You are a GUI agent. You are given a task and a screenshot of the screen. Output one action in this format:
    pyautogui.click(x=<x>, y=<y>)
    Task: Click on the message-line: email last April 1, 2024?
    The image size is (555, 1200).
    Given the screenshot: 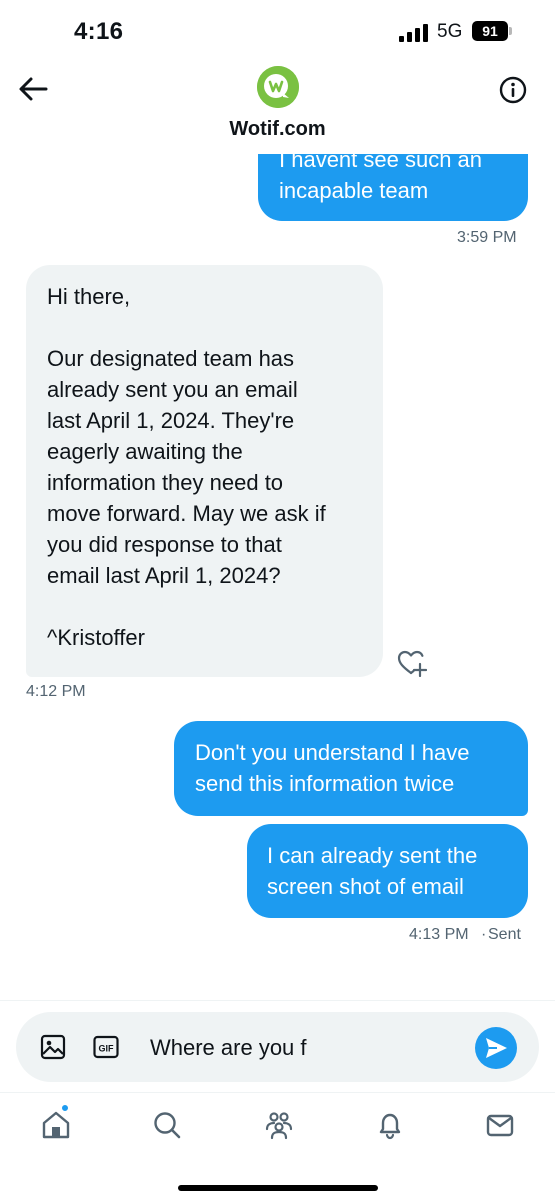 What is the action you would take?
    pyautogui.click(x=164, y=575)
    